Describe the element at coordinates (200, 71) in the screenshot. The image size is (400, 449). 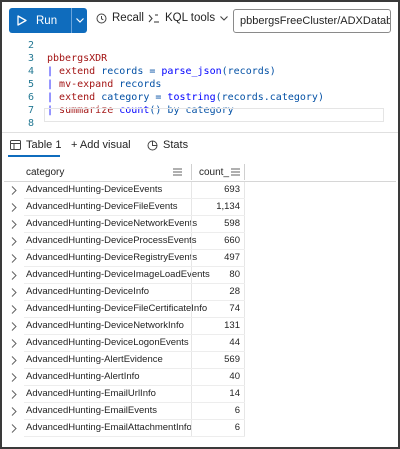
I see `code-line: 4 | extend records = parse_json(records)` at that location.